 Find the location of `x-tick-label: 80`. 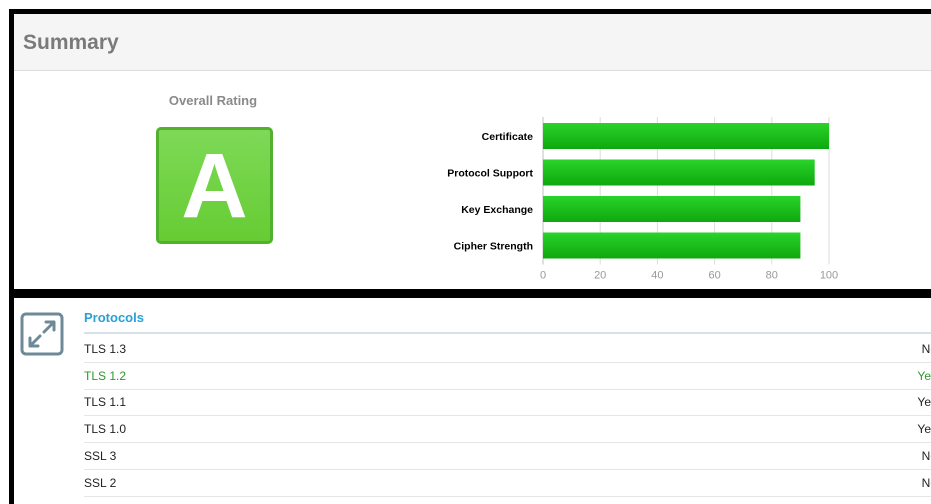

x-tick-label: 80 is located at coordinates (772, 276).